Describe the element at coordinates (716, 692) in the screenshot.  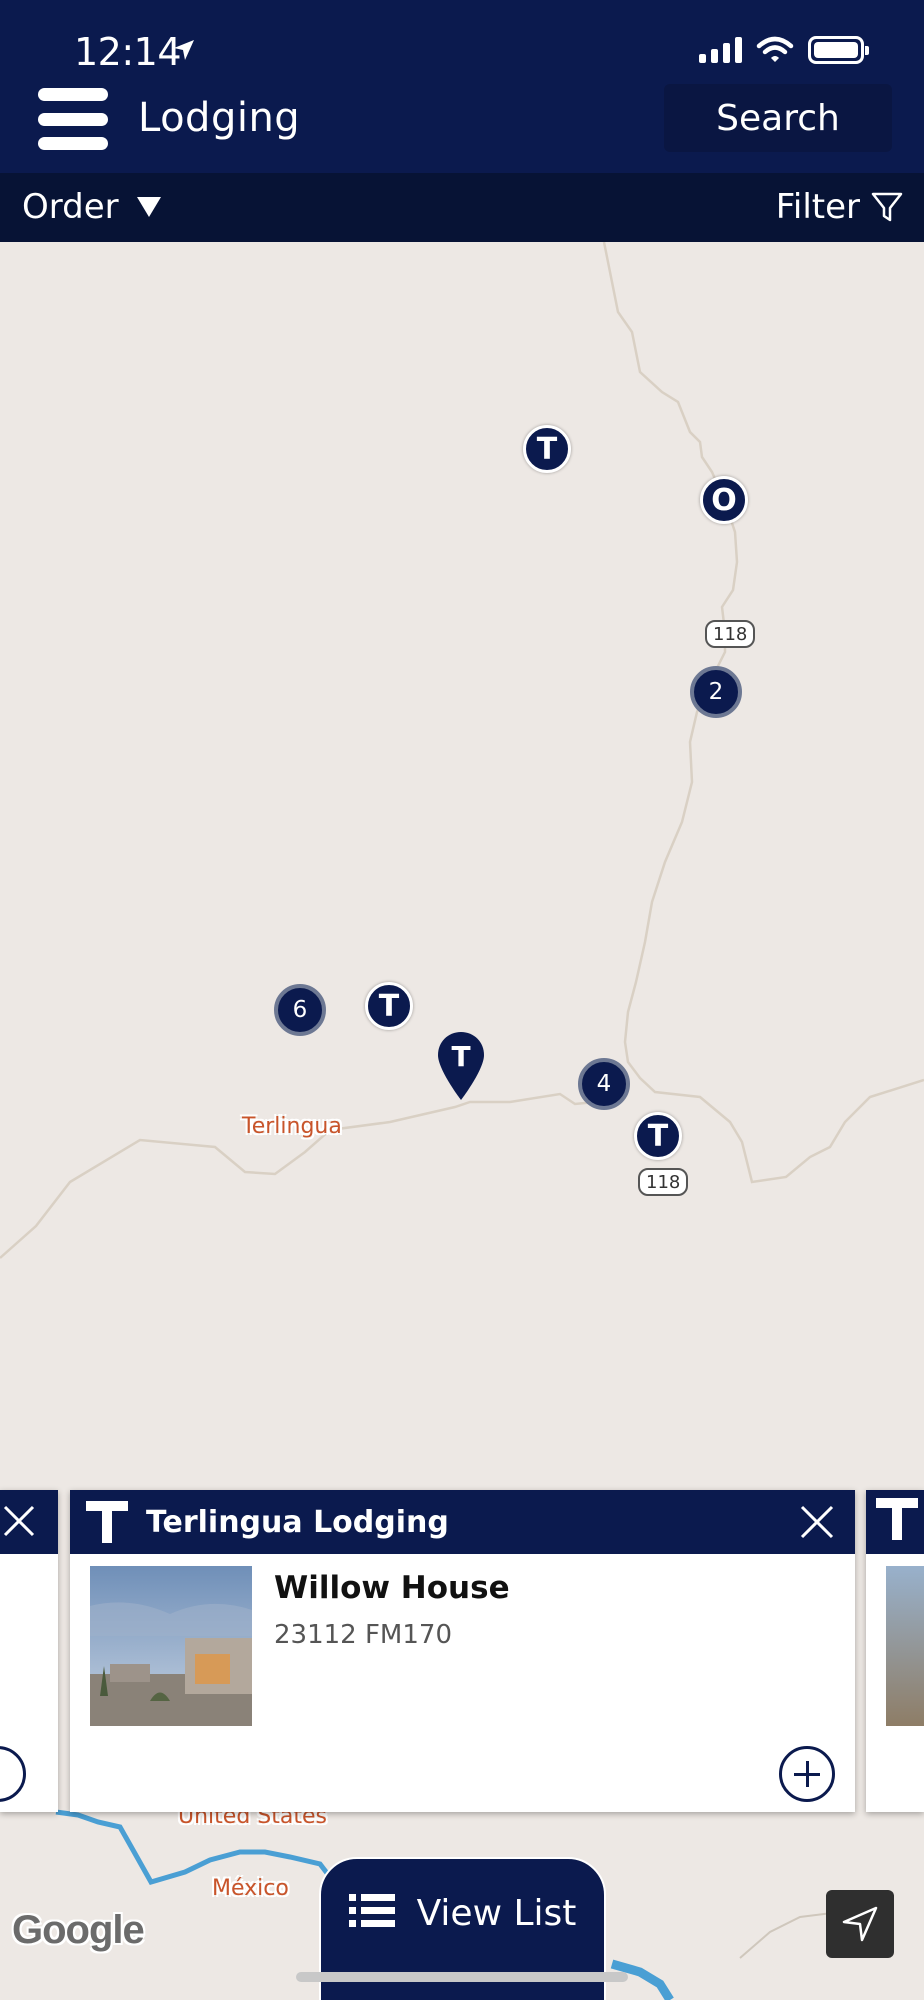
I see `cluster-marker: 2` at that location.